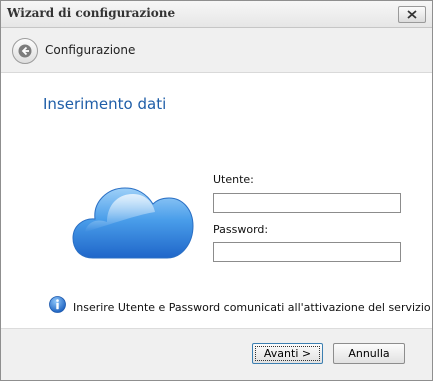  What do you see at coordinates (216, 14) in the screenshot?
I see `title-bar: Wizard di configurazione` at bounding box center [216, 14].